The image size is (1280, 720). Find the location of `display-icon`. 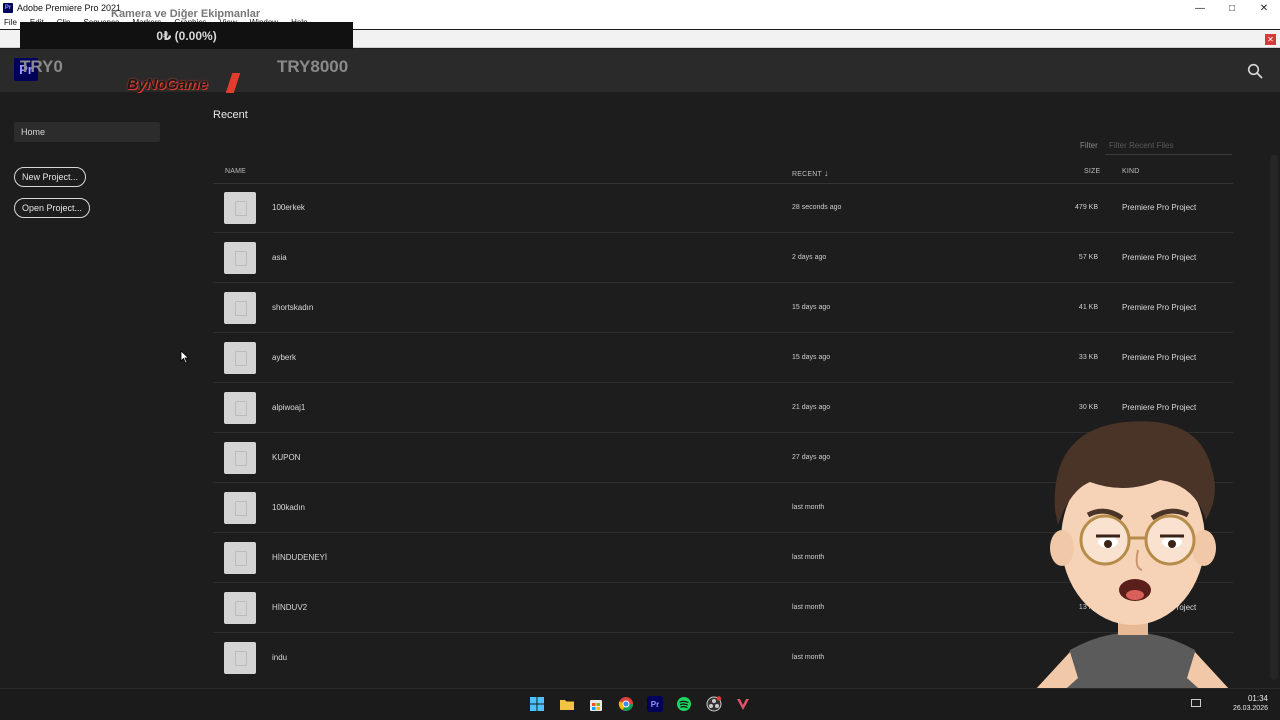

display-icon is located at coordinates (1196, 703).